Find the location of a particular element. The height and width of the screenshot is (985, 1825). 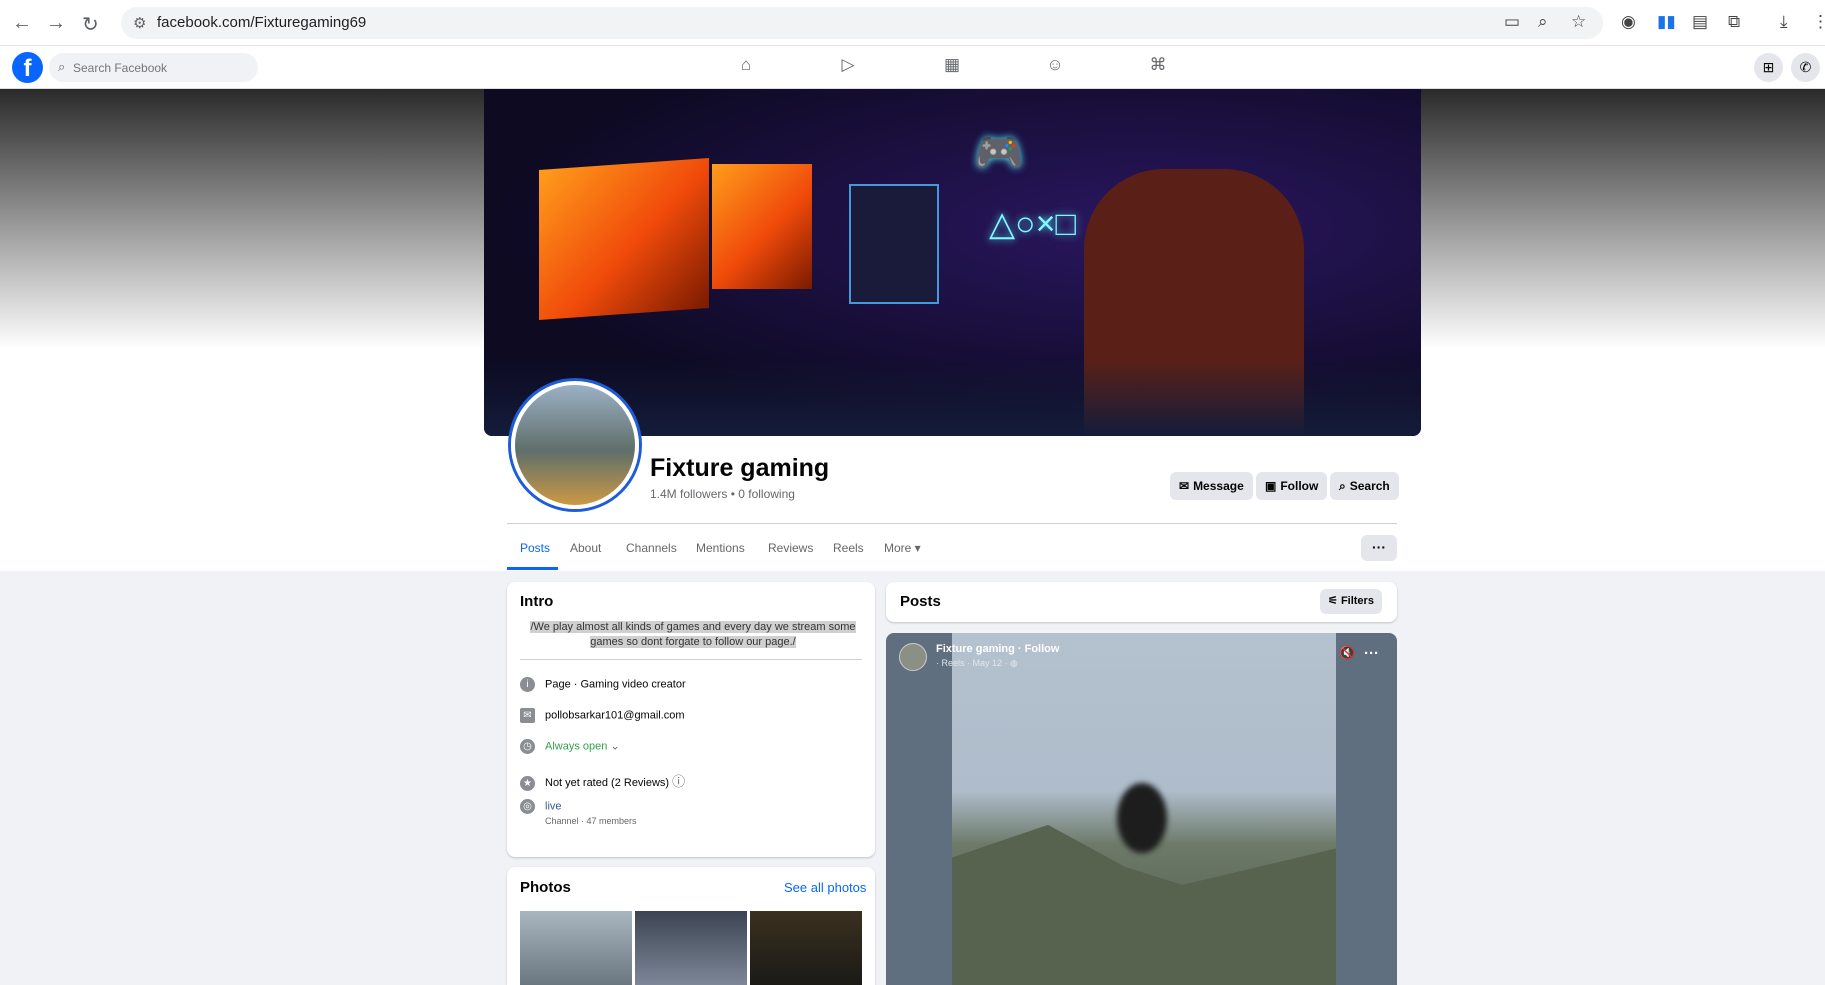

posts-title: Posts is located at coordinates (920, 601).